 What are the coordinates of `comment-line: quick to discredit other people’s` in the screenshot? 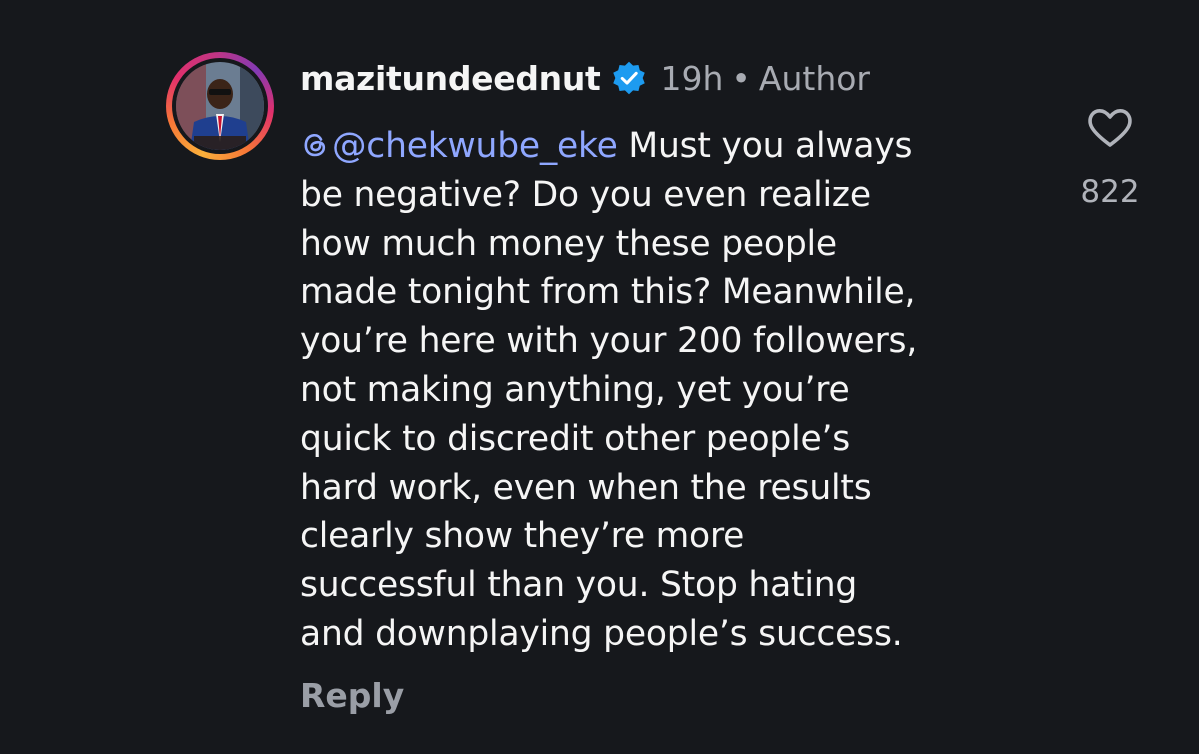 It's located at (575, 438).